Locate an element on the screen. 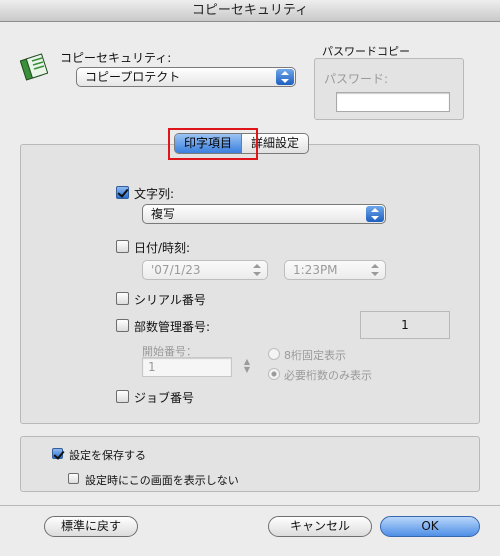 Image resolution: width=500 pixels, height=556 pixels. ok-button: OK is located at coordinates (430, 526).